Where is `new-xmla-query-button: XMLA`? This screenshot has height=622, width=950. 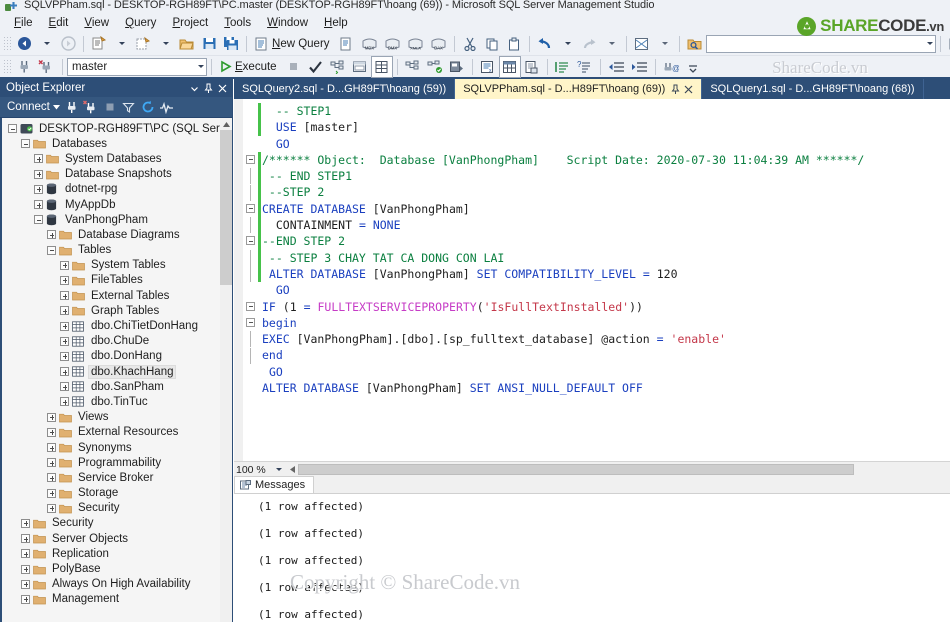 new-xmla-query-button: XMLA is located at coordinates (415, 44).